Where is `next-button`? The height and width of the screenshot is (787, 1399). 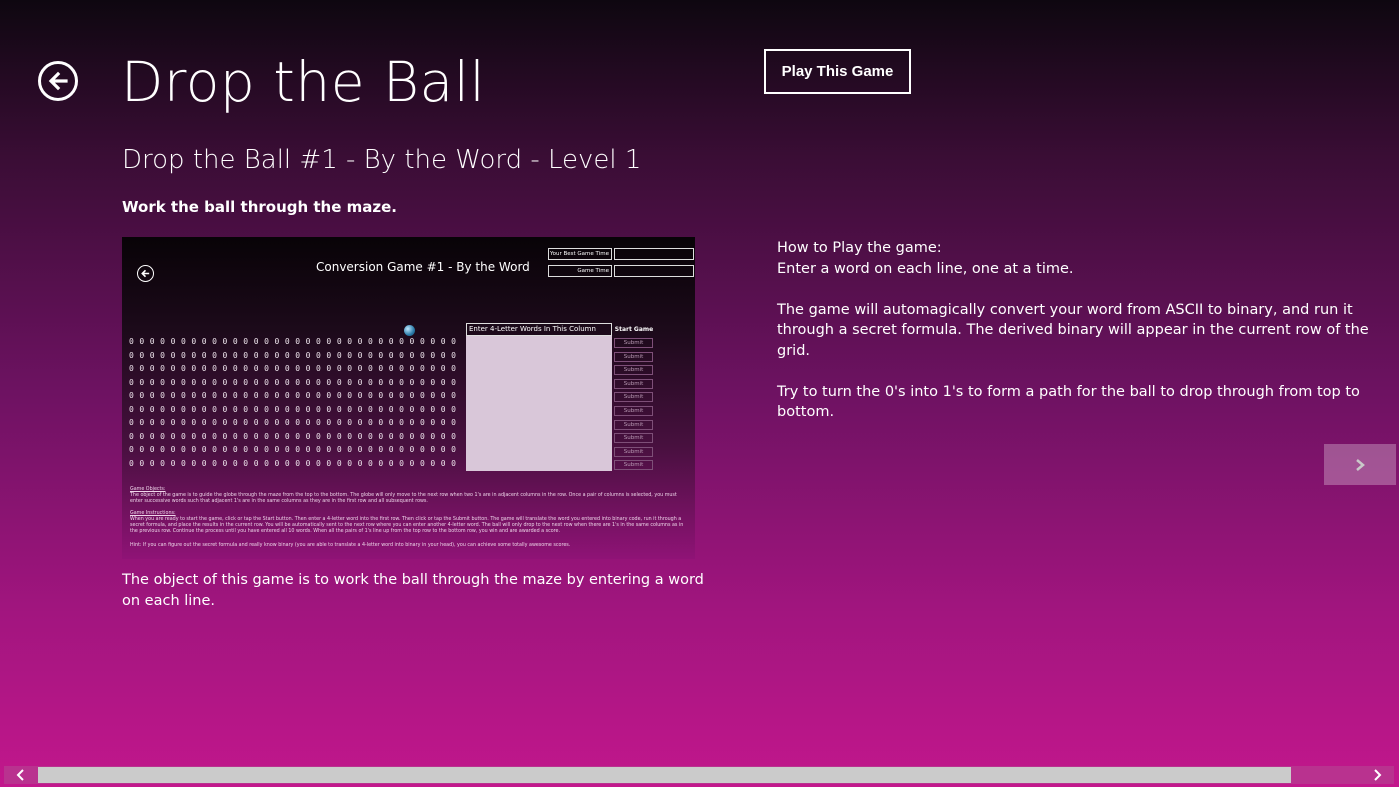 next-button is located at coordinates (1360, 464).